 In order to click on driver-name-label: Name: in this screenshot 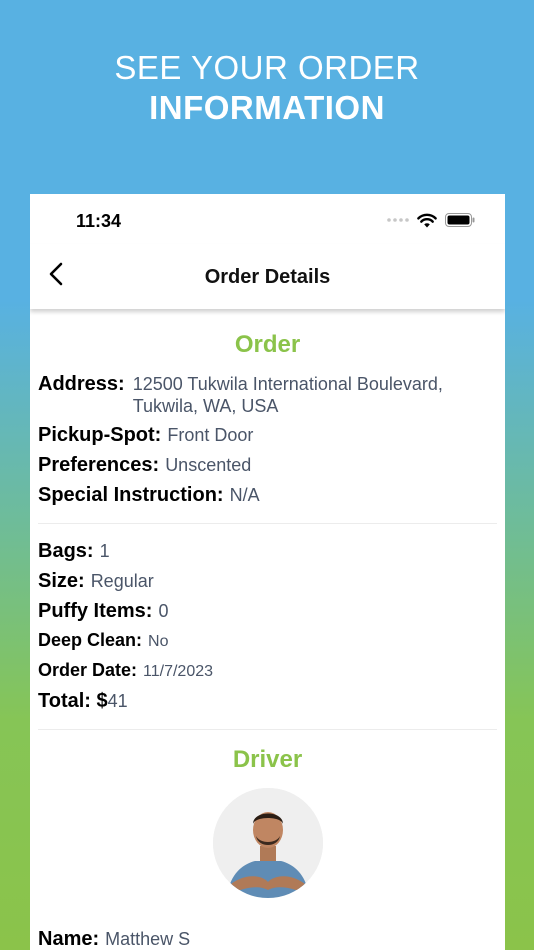, I will do `click(69, 939)`.